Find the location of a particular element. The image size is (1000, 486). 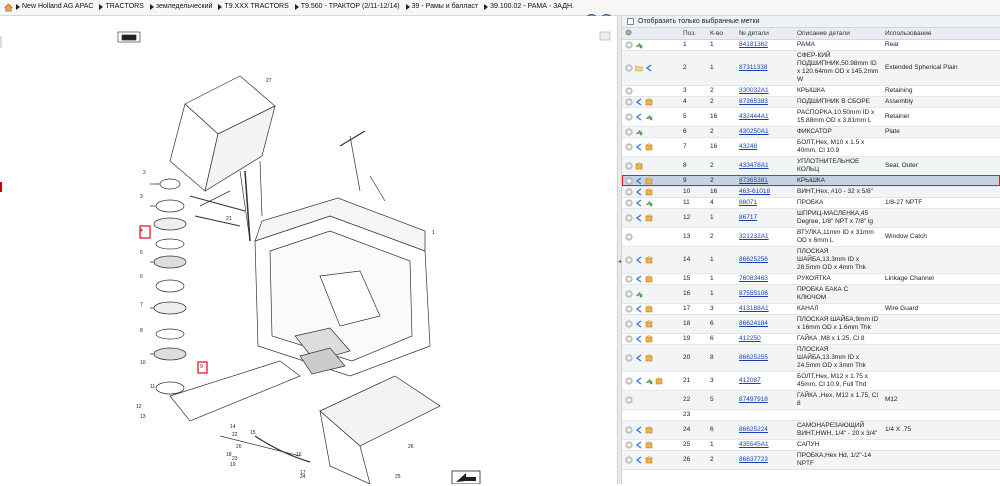

part-number-link: 86625255 is located at coordinates (753, 357).